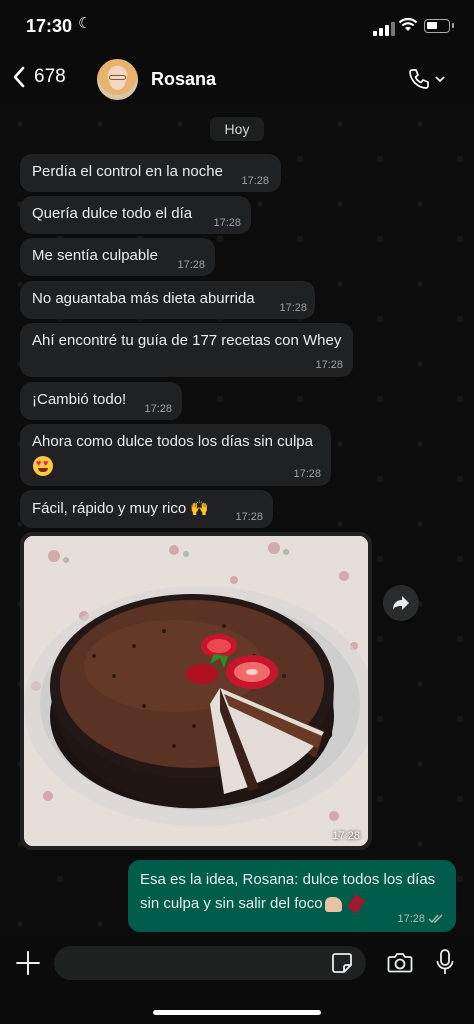 This screenshot has height=1024, width=474. I want to click on message-text: Quería dulce todo el día, so click(112, 213).